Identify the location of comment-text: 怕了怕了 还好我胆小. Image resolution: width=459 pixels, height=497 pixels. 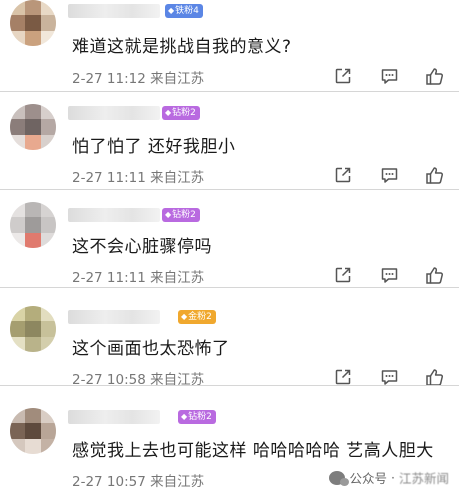
(154, 147).